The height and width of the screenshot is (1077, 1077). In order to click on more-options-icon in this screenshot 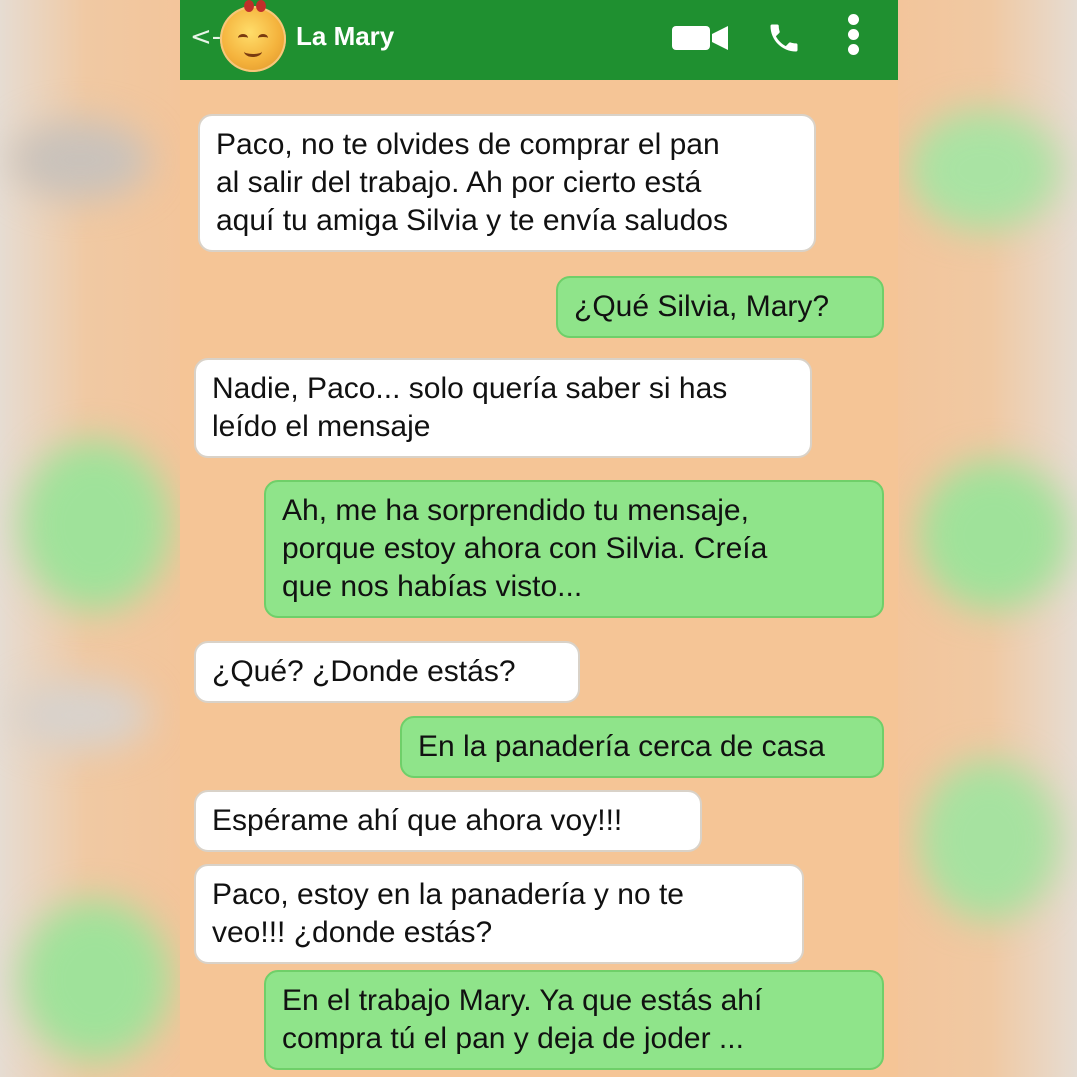, I will do `click(853, 37)`.